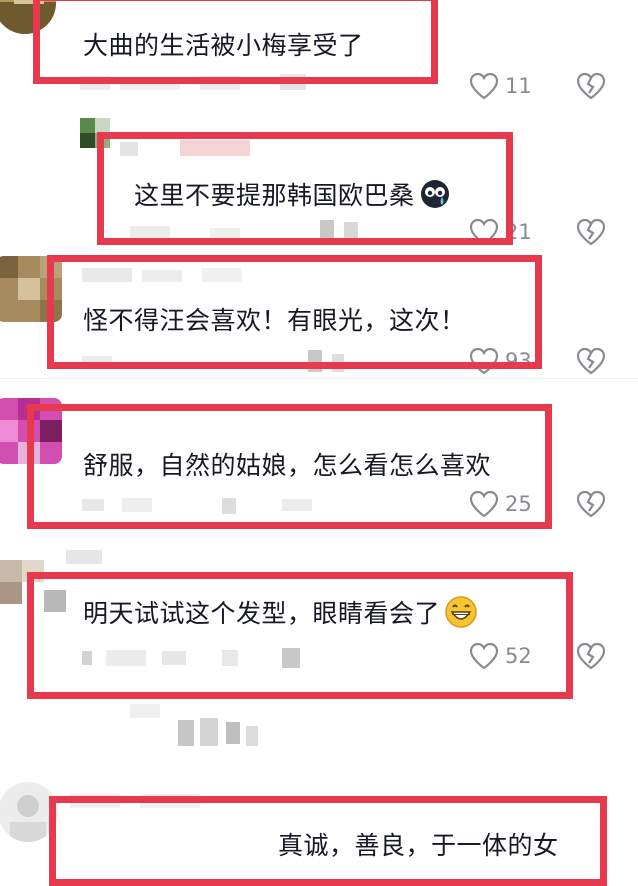 The height and width of the screenshot is (886, 638). I want to click on blurred-reply-row, so click(200, 727).